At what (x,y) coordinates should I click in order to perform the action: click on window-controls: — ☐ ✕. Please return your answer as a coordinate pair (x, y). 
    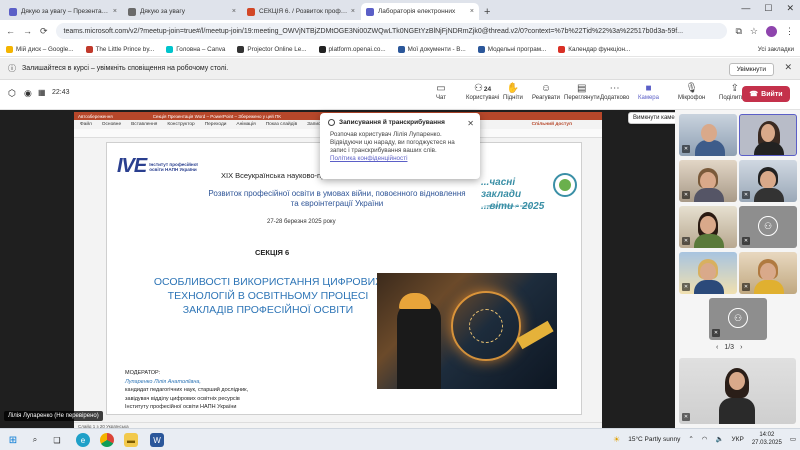
    Looking at the image, I should click on (767, 8).